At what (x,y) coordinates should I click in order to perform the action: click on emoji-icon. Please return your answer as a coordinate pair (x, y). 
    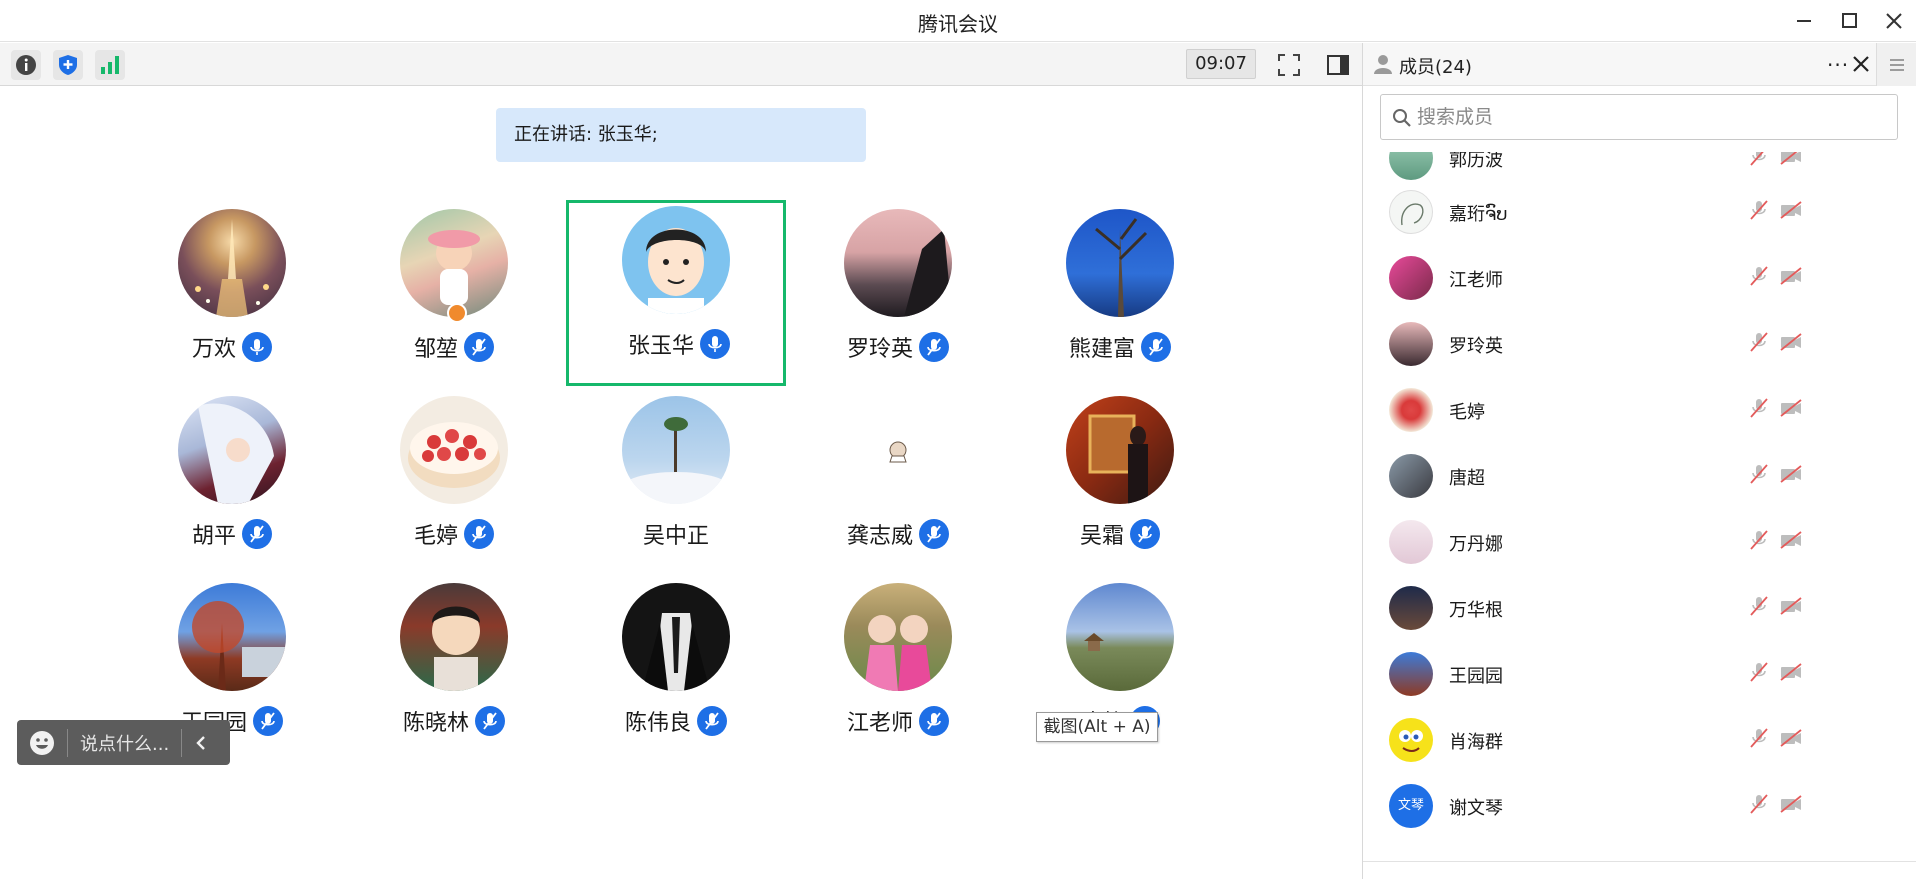
    Looking at the image, I should click on (42, 743).